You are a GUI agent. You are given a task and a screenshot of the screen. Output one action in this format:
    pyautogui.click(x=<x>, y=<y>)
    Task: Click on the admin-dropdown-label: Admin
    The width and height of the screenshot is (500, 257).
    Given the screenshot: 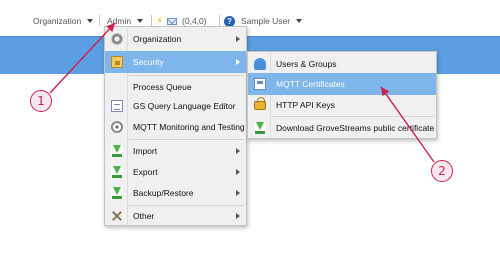 What is the action you would take?
    pyautogui.click(x=119, y=21)
    